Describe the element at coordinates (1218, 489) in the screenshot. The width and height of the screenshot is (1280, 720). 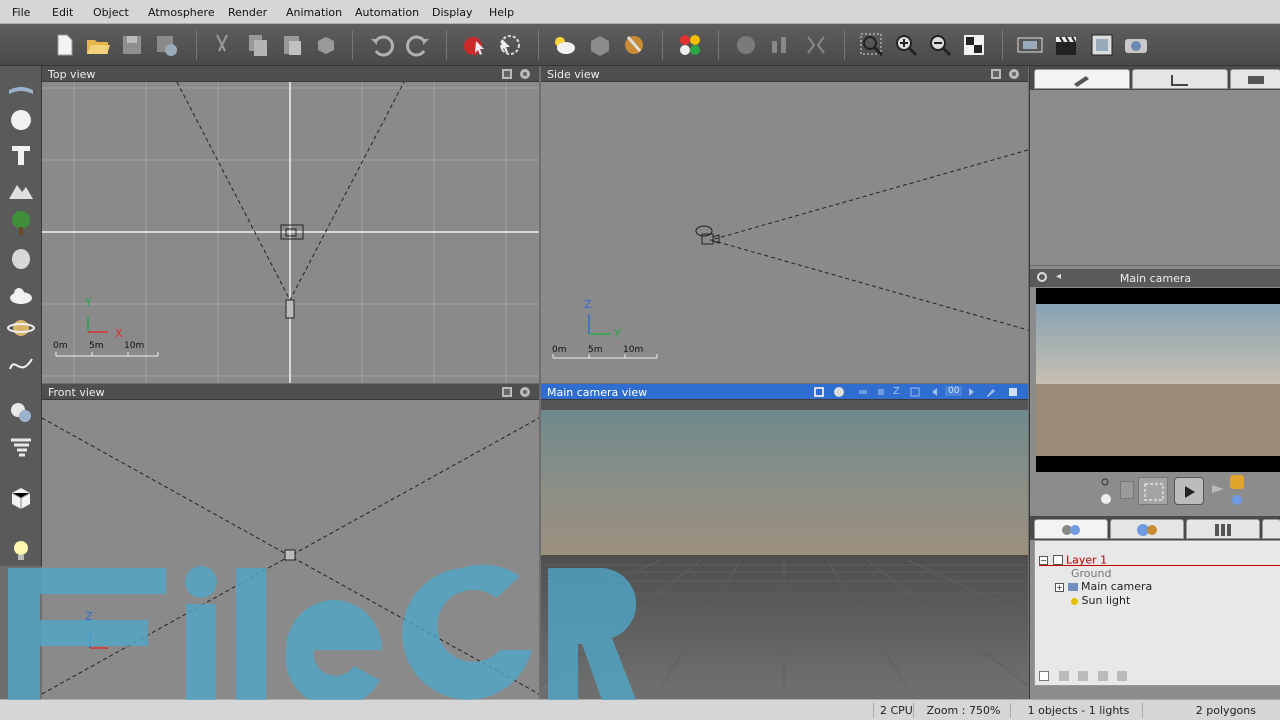
I see `preview-play-icon` at that location.